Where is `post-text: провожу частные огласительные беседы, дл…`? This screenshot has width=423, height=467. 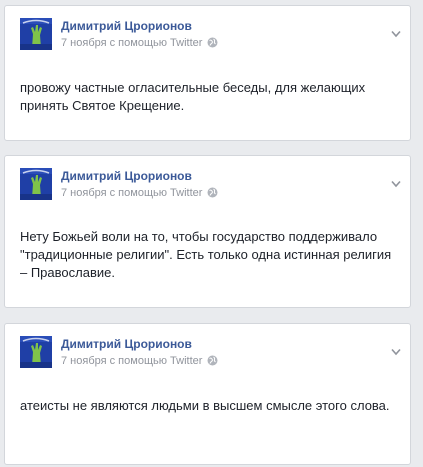
post-text: провожу частные огласительные беседы, дл… is located at coordinates (193, 96).